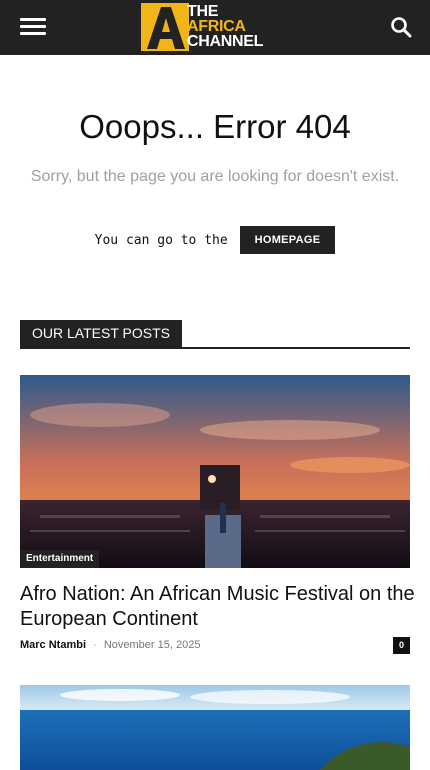  What do you see at coordinates (401, 27) in the screenshot?
I see `search-icon` at bounding box center [401, 27].